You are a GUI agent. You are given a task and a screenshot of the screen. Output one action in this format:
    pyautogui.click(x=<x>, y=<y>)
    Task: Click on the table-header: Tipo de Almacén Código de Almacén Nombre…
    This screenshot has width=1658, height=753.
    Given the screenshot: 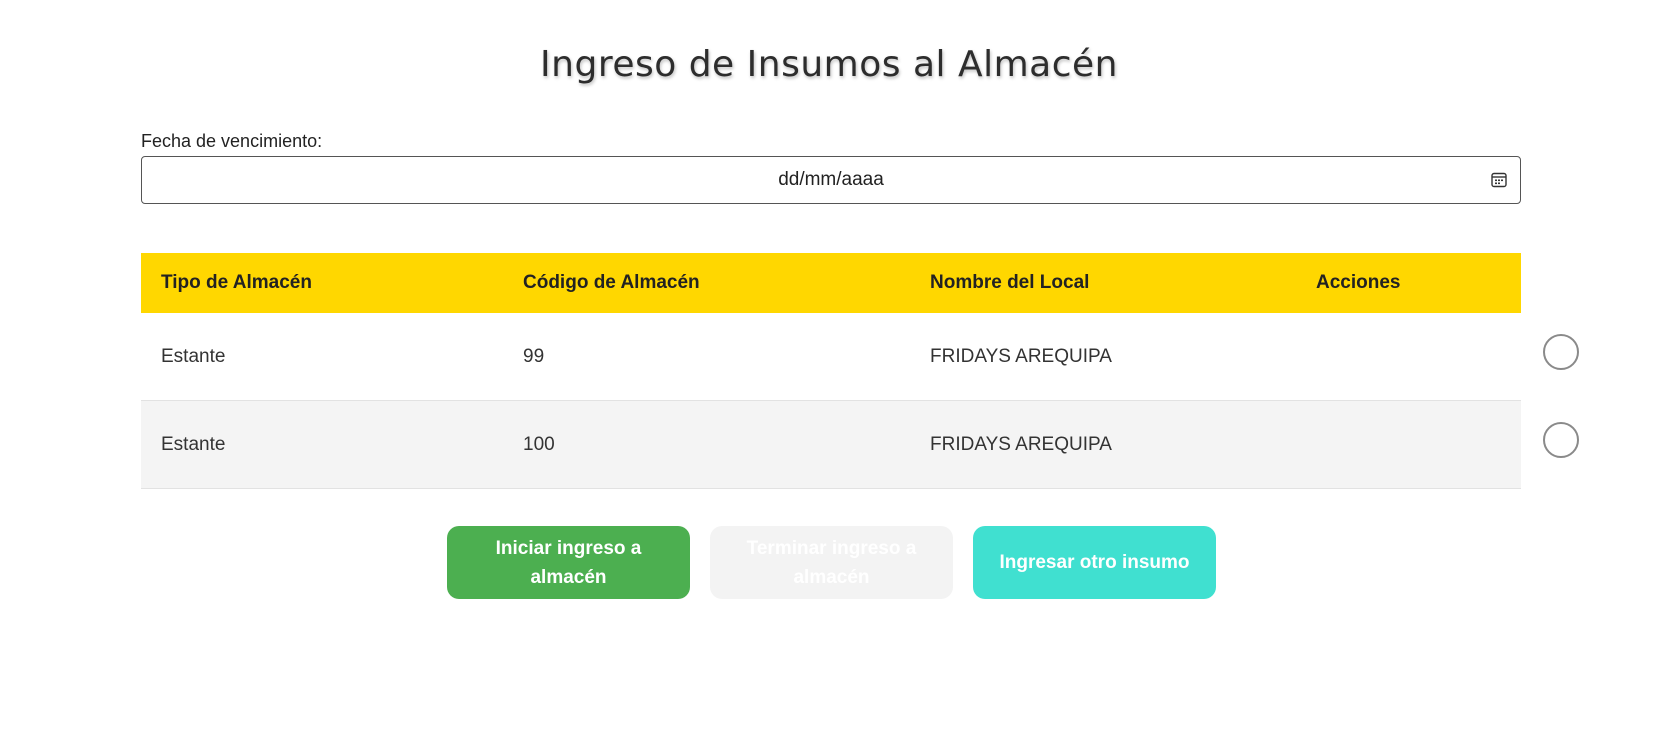 What is the action you would take?
    pyautogui.click(x=831, y=283)
    